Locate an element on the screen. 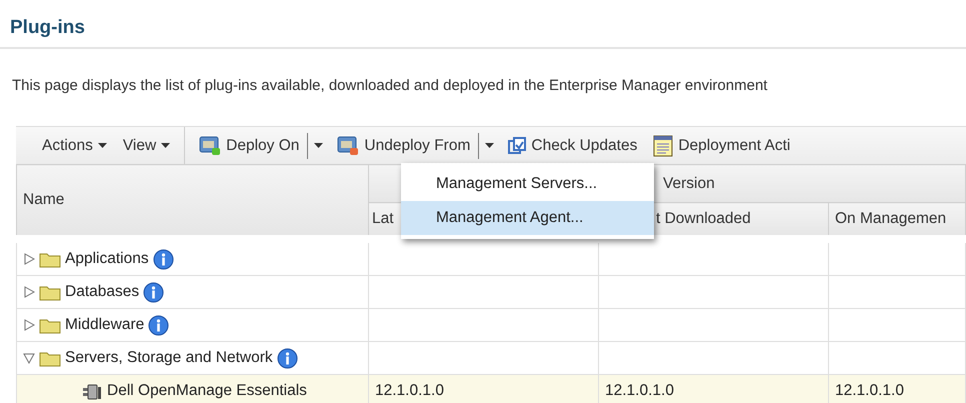 The image size is (966, 403). tree-item-label: Applications is located at coordinates (107, 259).